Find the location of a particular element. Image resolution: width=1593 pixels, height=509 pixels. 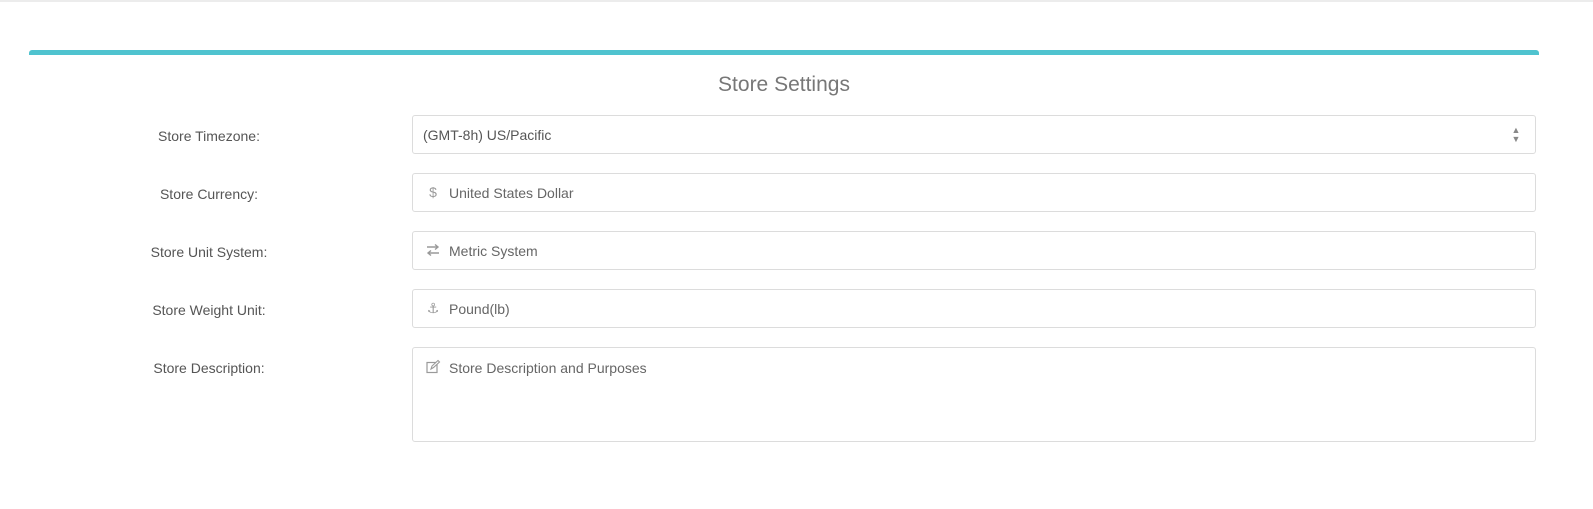

weight-unit-field: ⚓ Pound(lb) is located at coordinates (974, 308).